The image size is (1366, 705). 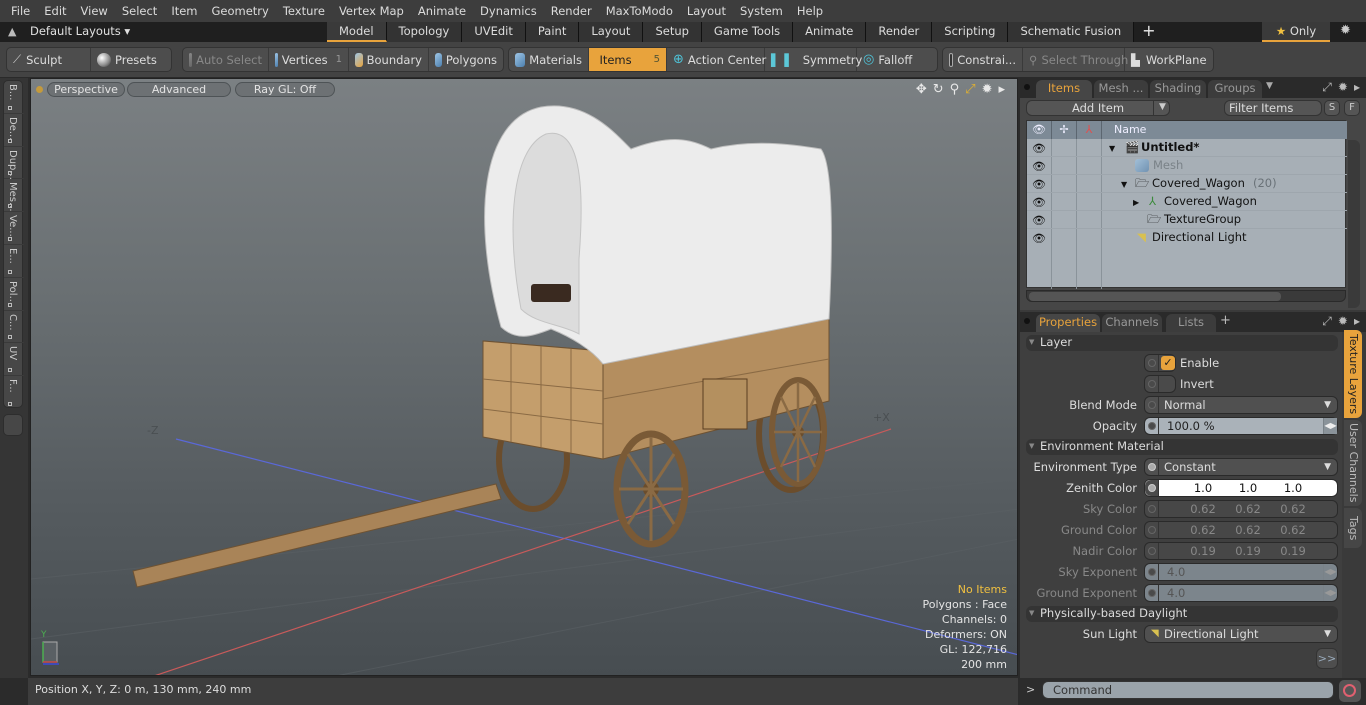 I want to click on menu-layout: Layout, so click(x=706, y=11).